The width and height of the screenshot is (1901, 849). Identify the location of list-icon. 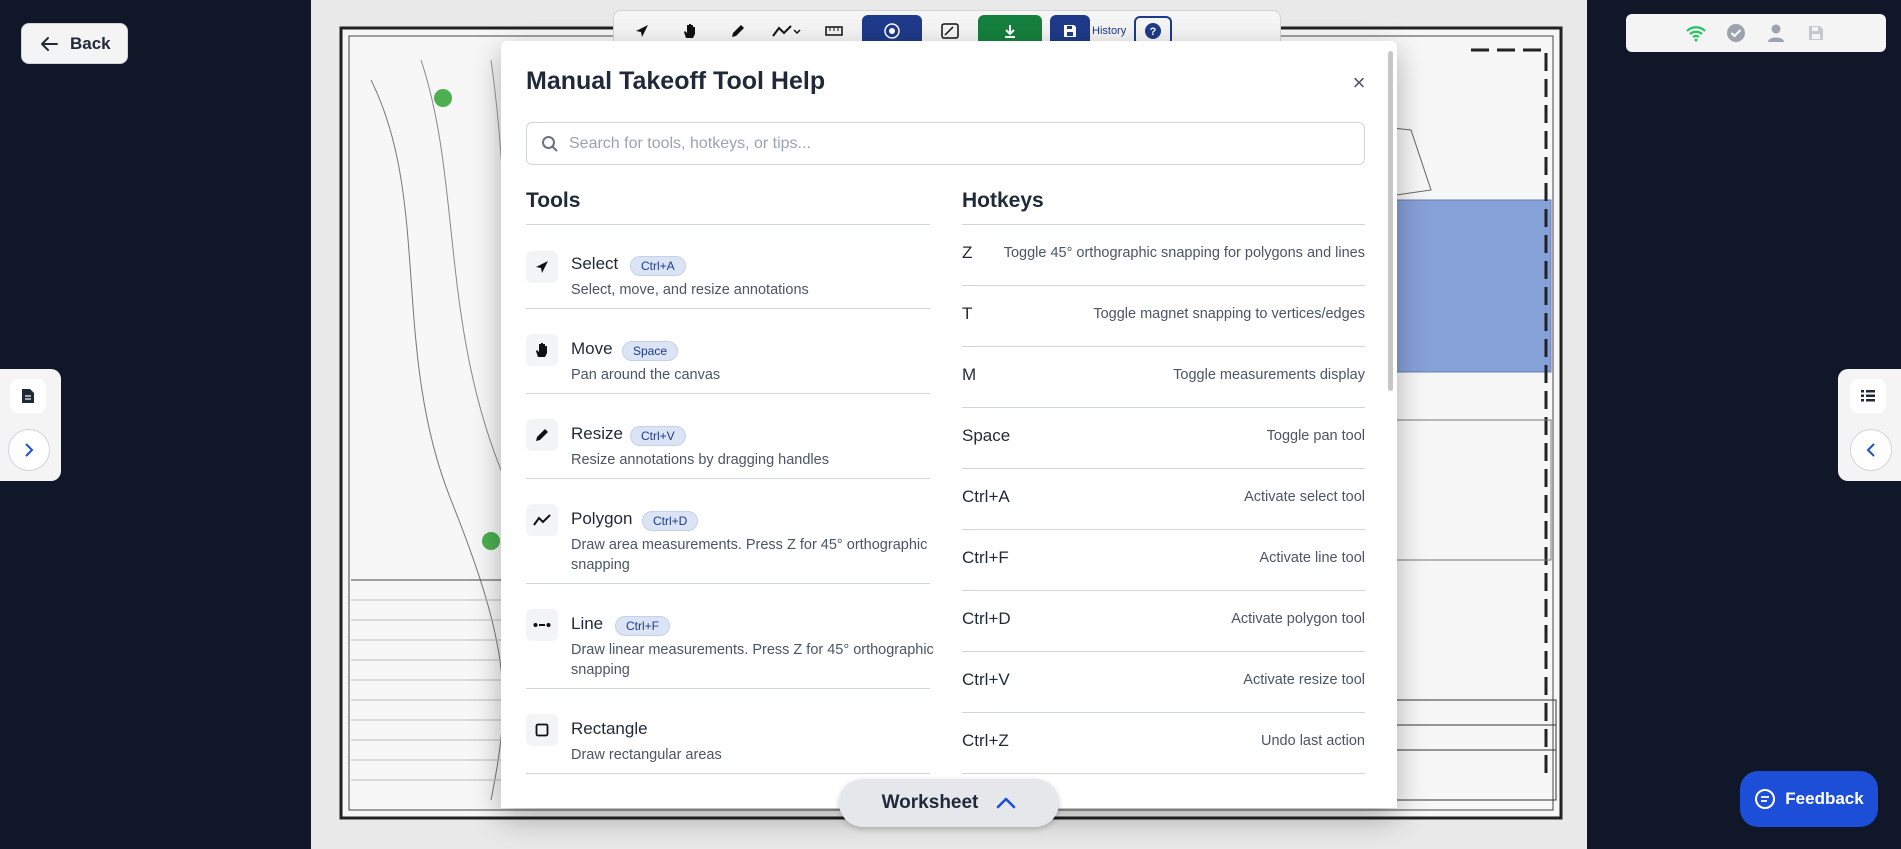
(1868, 396).